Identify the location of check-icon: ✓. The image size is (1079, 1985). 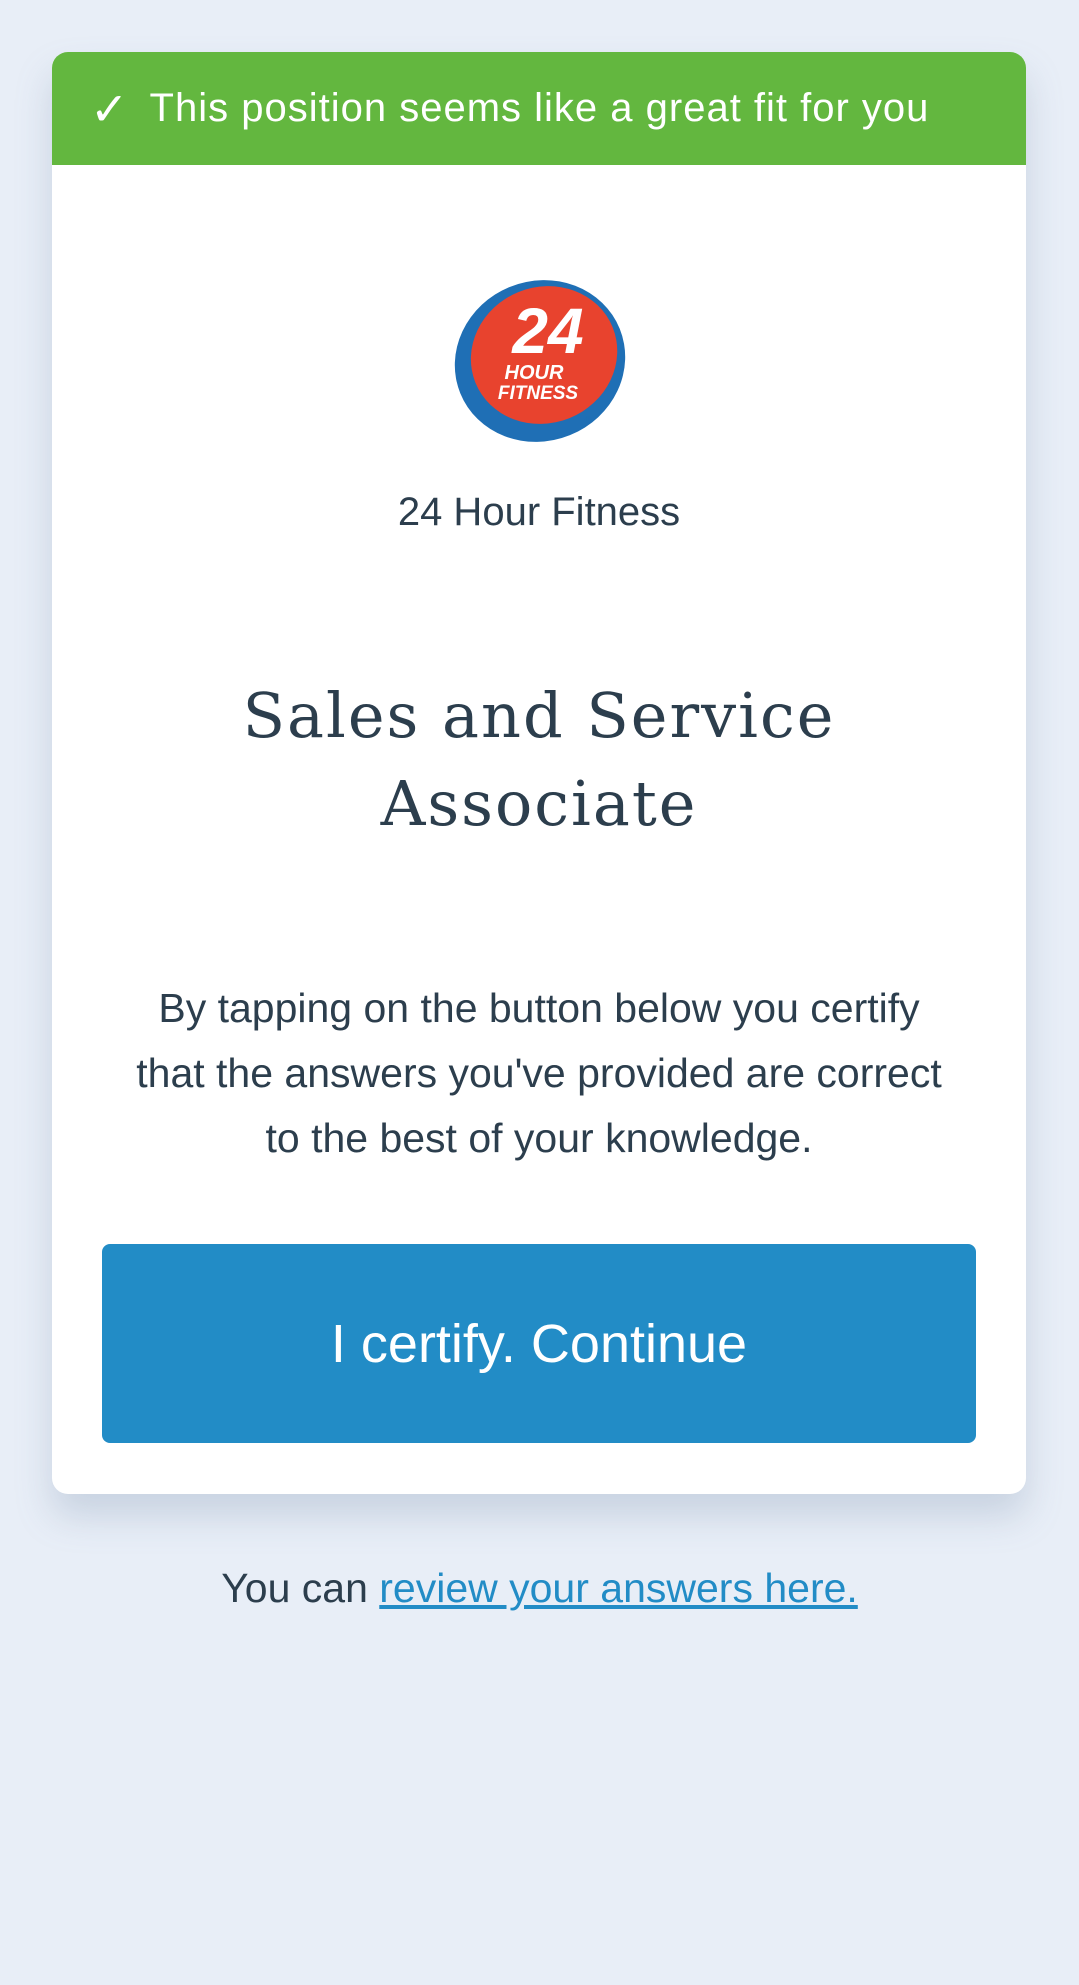
(110, 108).